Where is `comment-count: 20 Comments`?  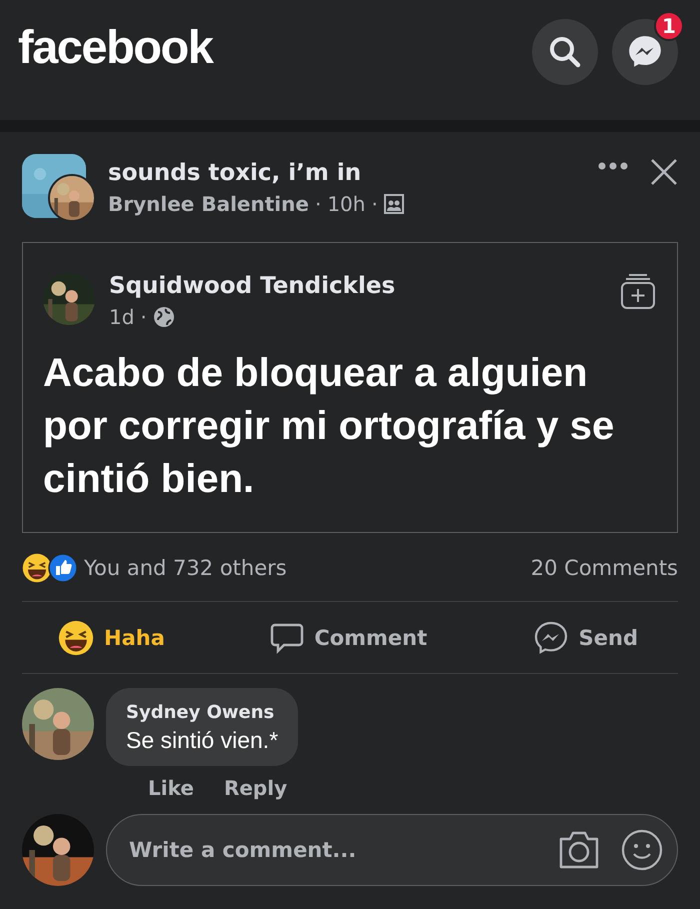 comment-count: 20 Comments is located at coordinates (604, 568).